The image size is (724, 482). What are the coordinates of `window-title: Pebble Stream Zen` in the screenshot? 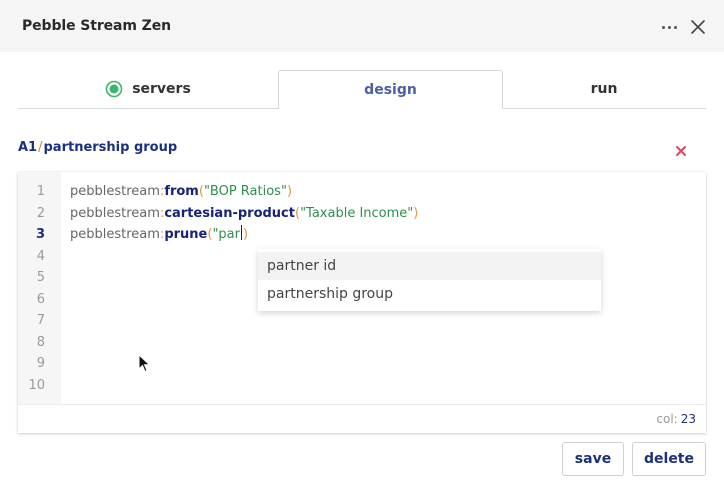 It's located at (96, 26).